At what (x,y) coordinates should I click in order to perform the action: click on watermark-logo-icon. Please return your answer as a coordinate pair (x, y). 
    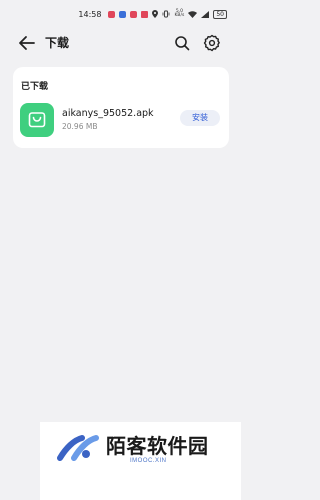
    Looking at the image, I should click on (79, 449).